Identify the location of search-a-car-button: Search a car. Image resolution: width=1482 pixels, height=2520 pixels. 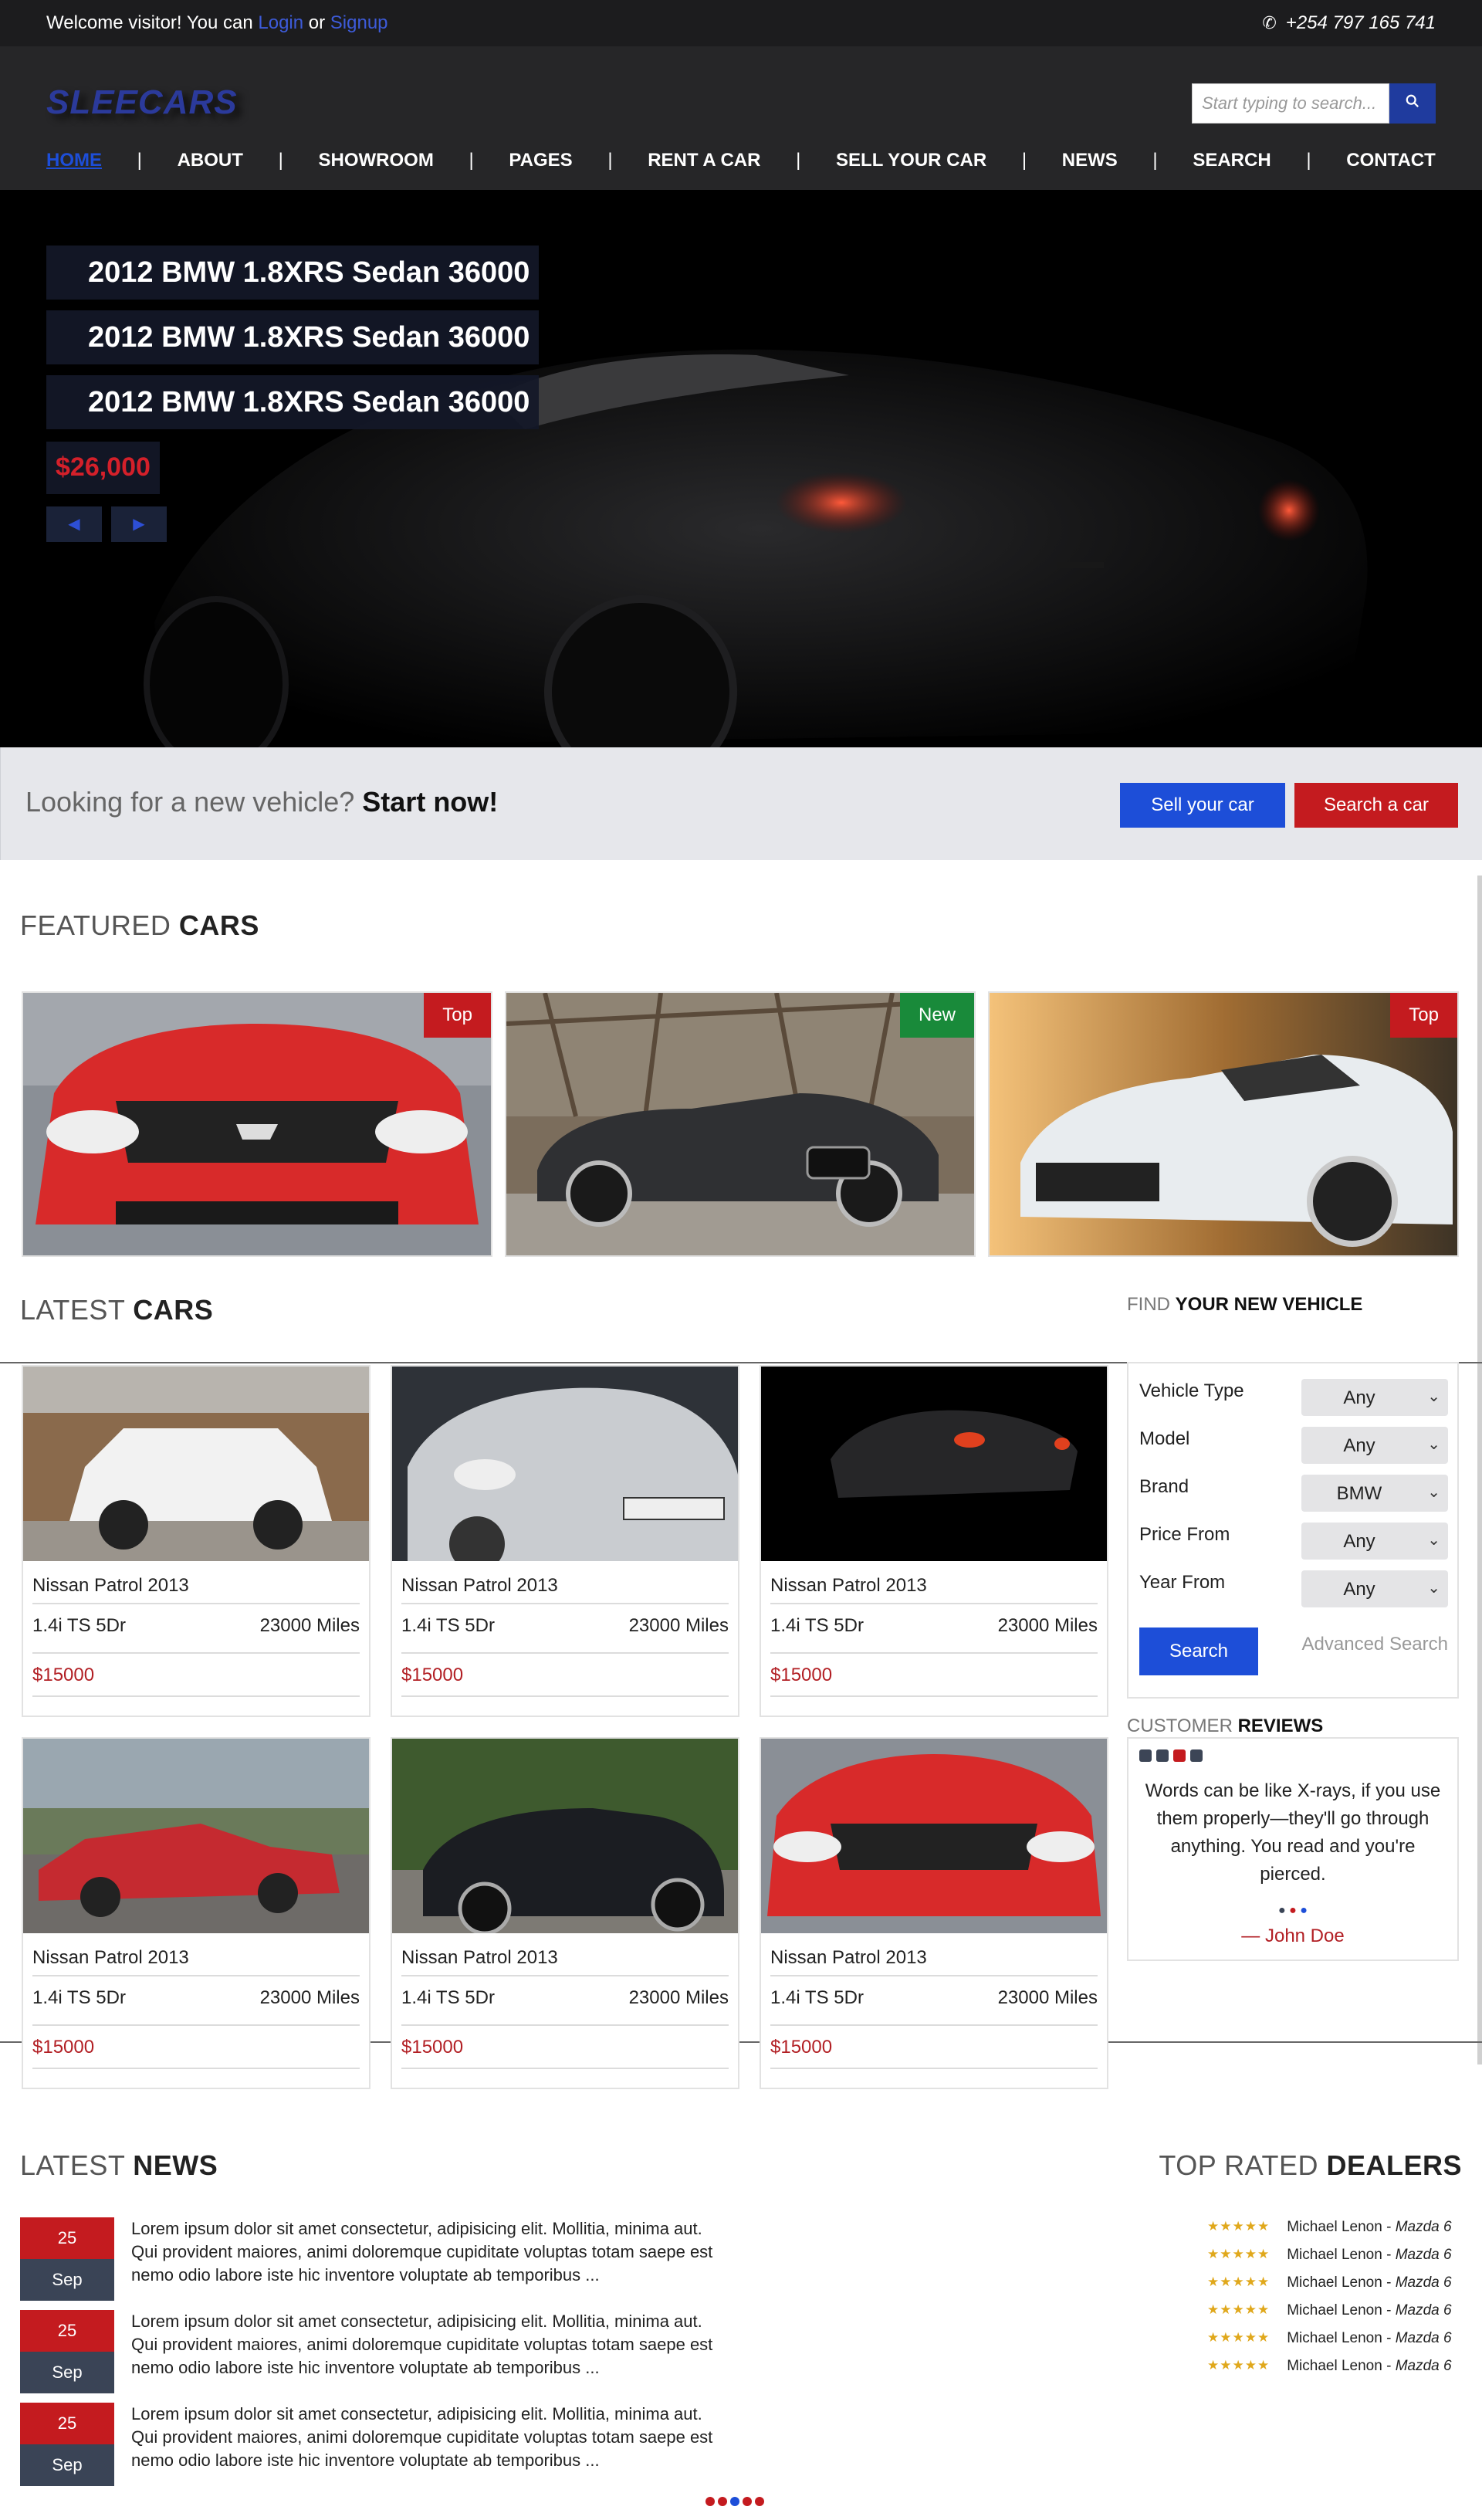
(1376, 805).